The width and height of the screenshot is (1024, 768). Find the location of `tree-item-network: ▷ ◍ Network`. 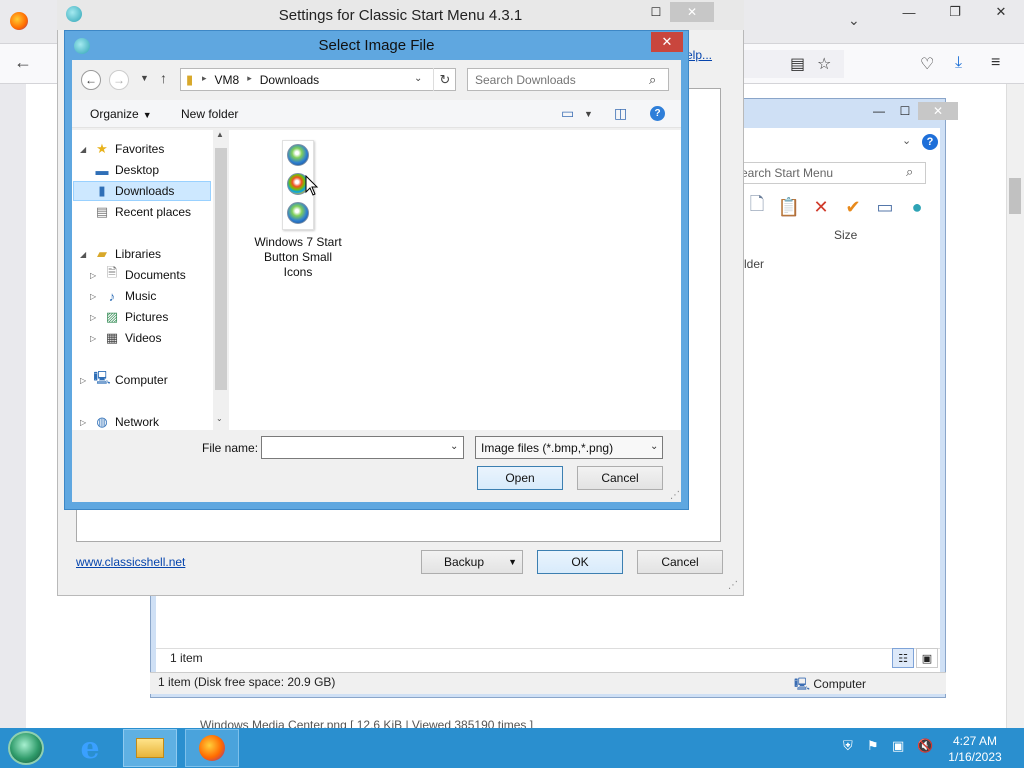

tree-item-network: ▷ ◍ Network is located at coordinates (119, 422).